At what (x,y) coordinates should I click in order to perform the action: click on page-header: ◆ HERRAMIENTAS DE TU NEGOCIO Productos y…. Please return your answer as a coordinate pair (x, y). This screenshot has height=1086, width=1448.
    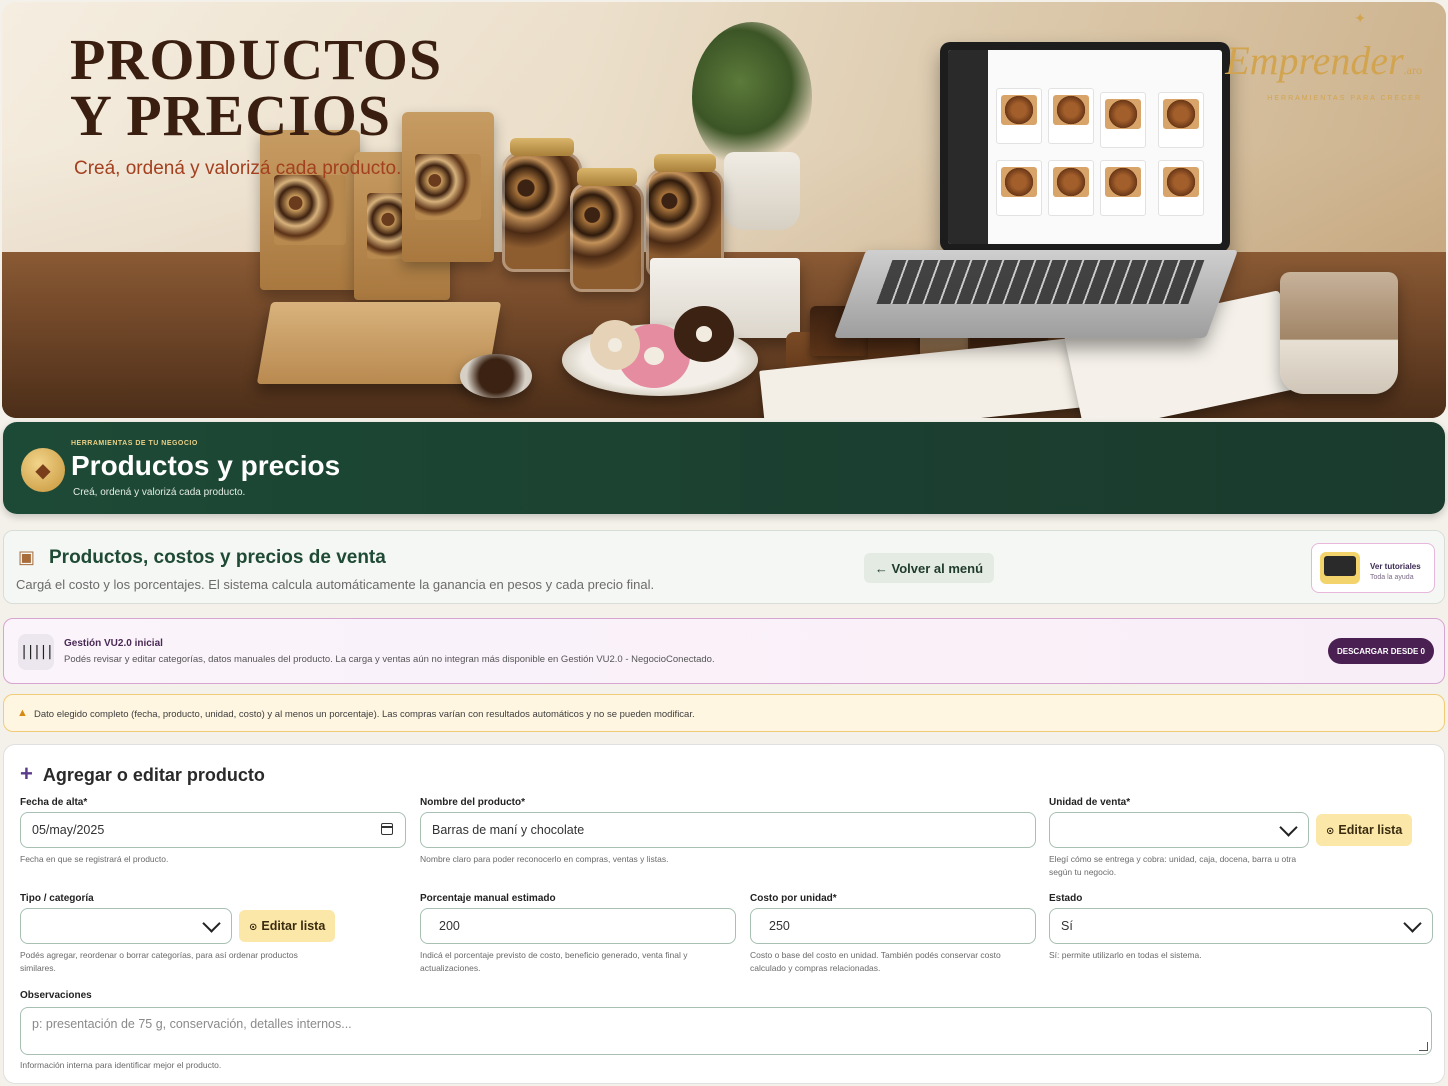
    Looking at the image, I should click on (724, 468).